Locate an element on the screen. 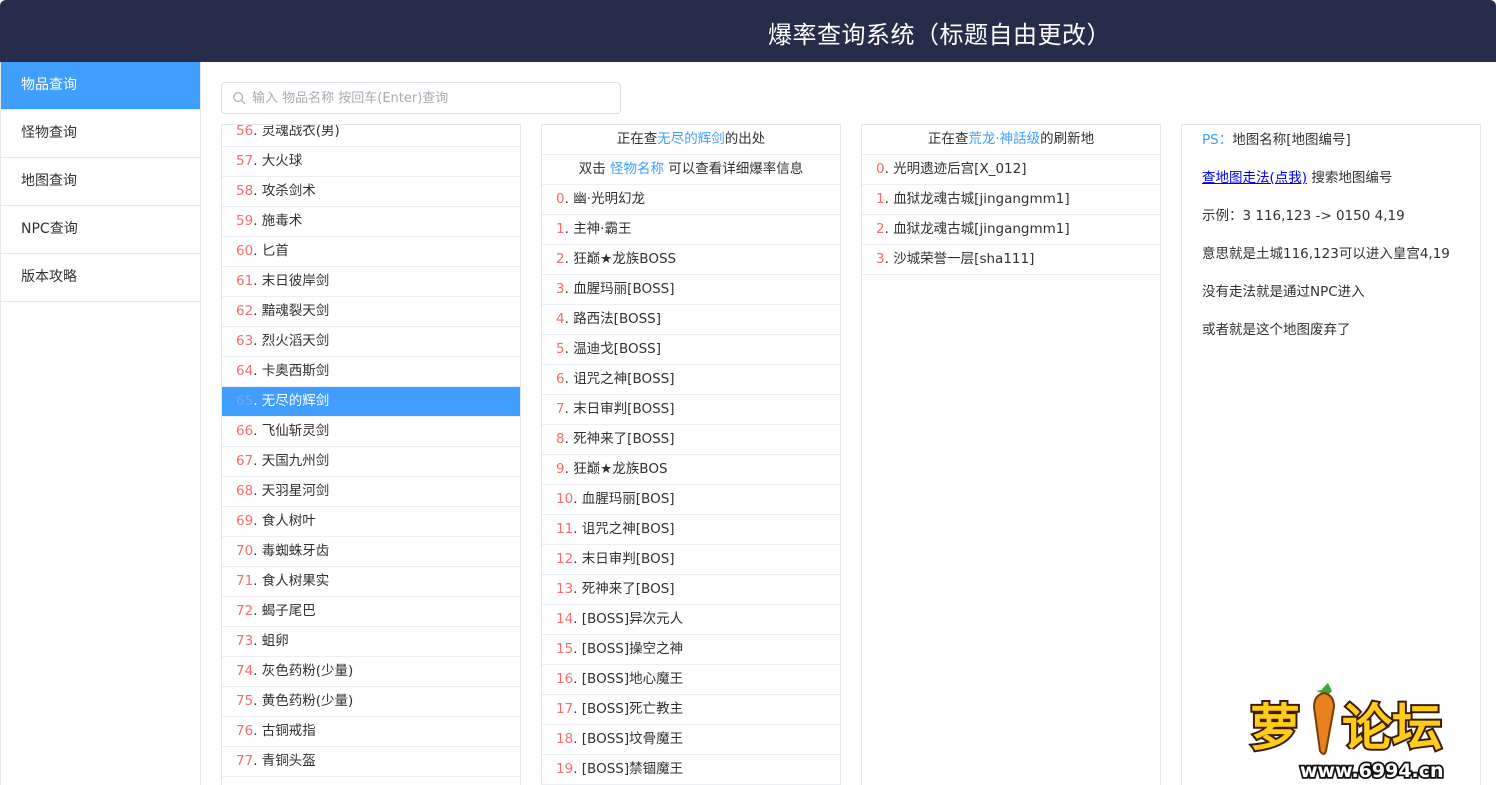  row-label: 施毒术 is located at coordinates (282, 221).